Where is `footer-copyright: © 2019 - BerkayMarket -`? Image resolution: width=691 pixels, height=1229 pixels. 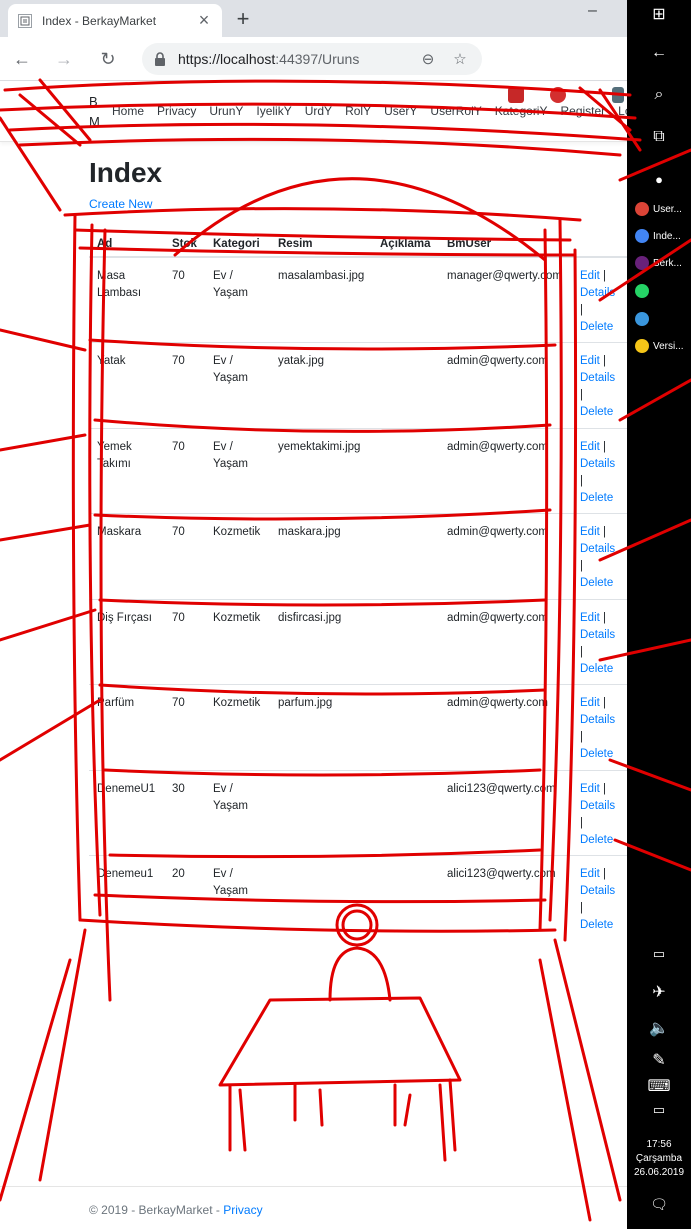 footer-copyright: © 2019 - BerkayMarket - is located at coordinates (156, 1210).